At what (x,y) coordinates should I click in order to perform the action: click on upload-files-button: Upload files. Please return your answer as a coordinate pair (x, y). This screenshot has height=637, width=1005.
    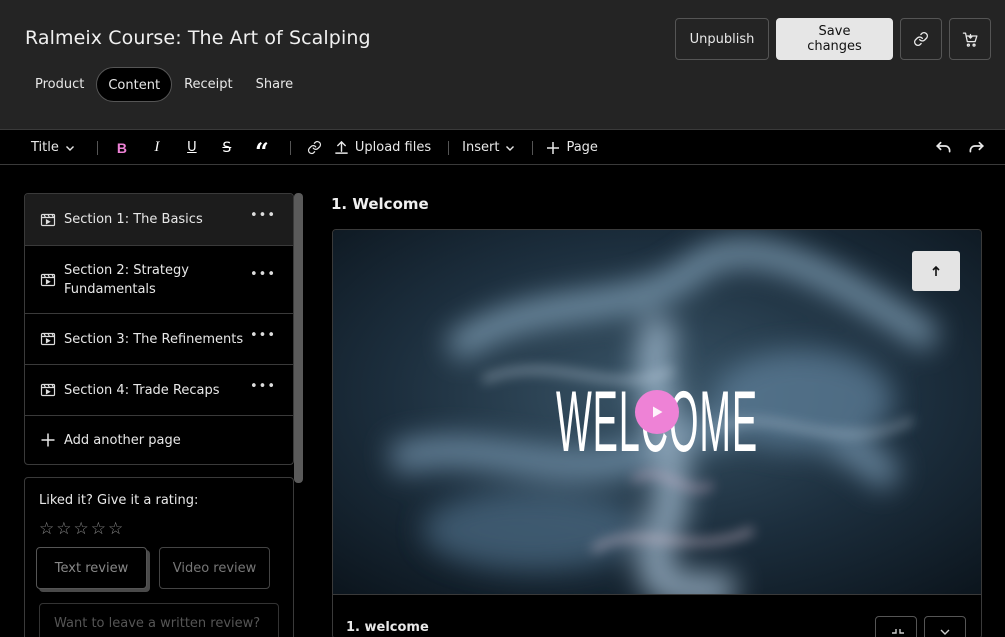
    Looking at the image, I should click on (382, 147).